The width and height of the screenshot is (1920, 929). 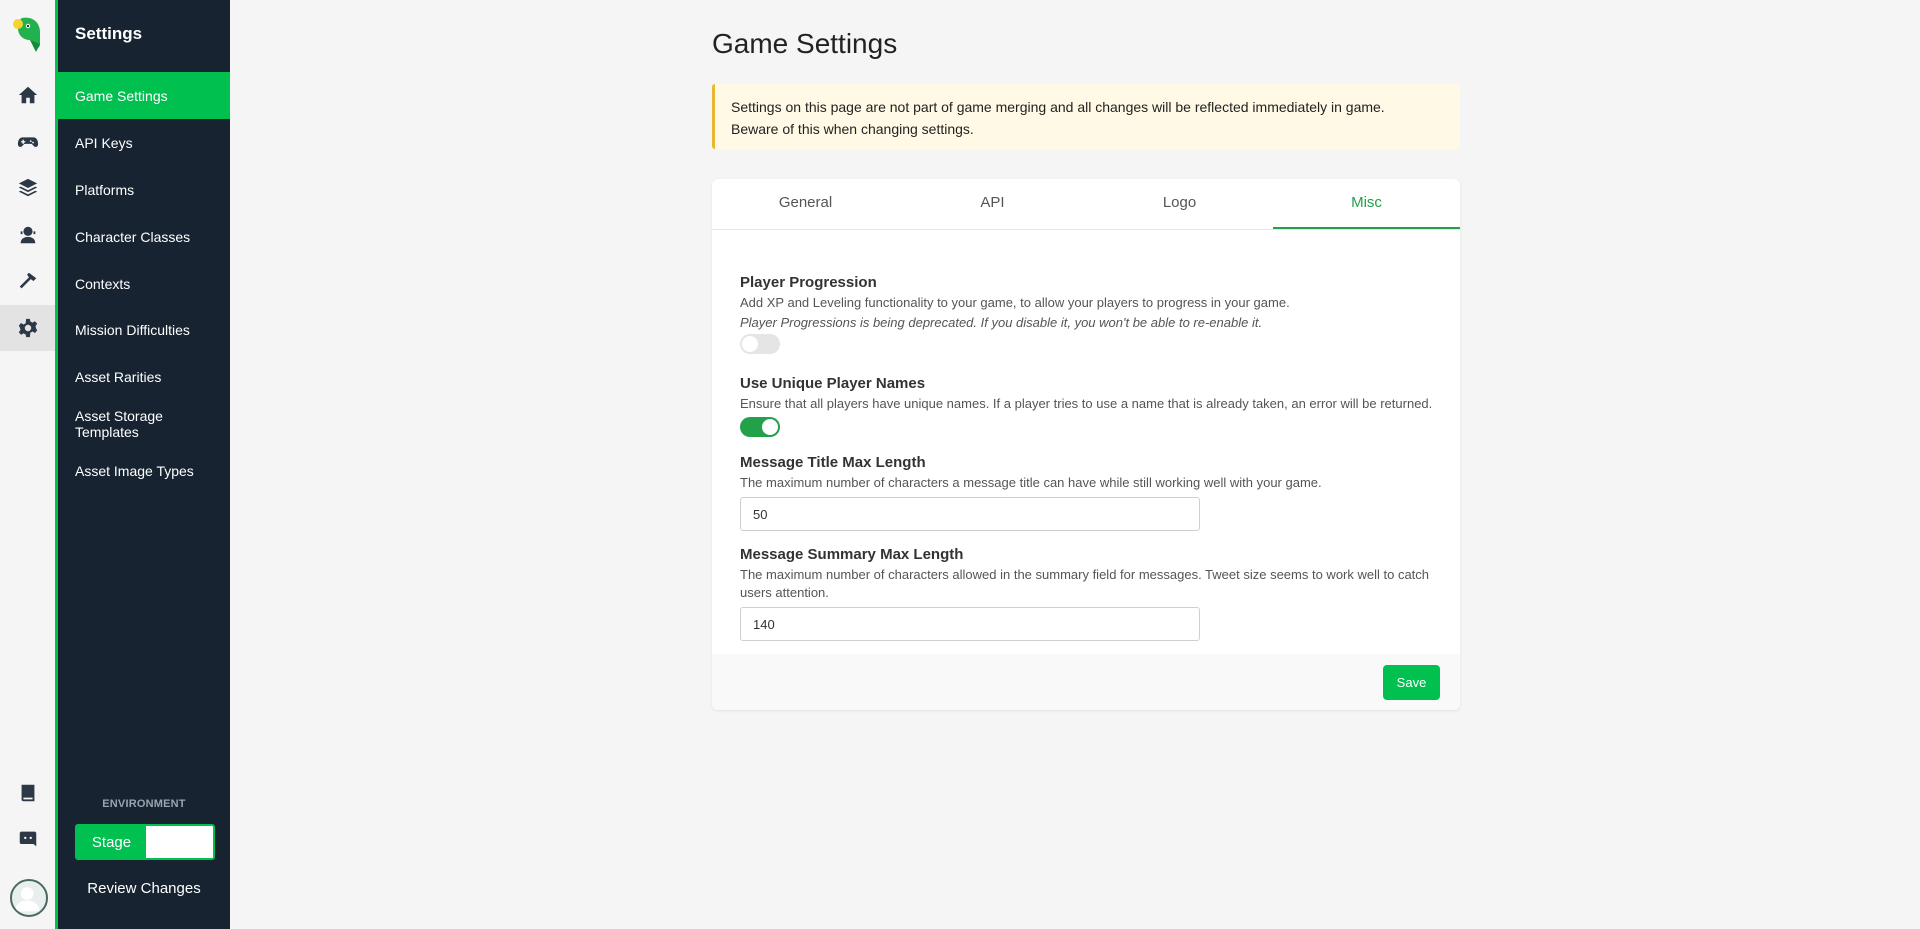 I want to click on environment-toggle: Stage, so click(x=145, y=842).